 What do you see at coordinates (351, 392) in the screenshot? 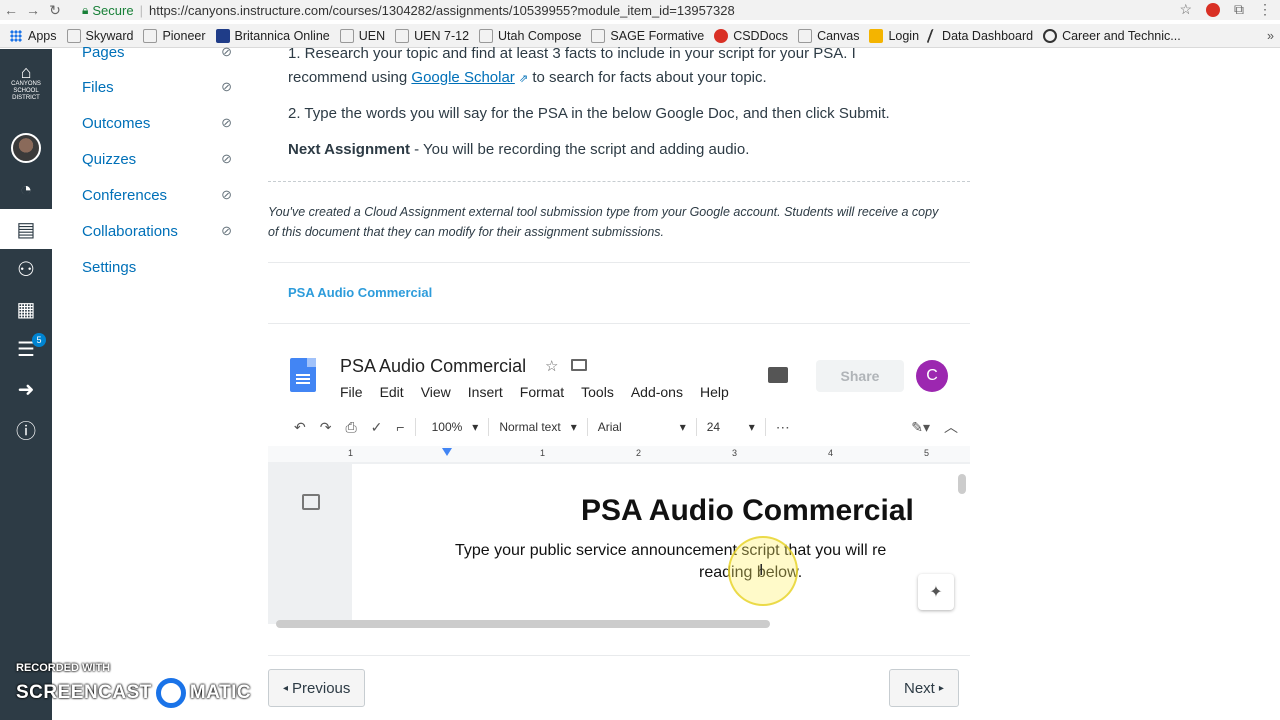
I see `menu-file: File` at bounding box center [351, 392].